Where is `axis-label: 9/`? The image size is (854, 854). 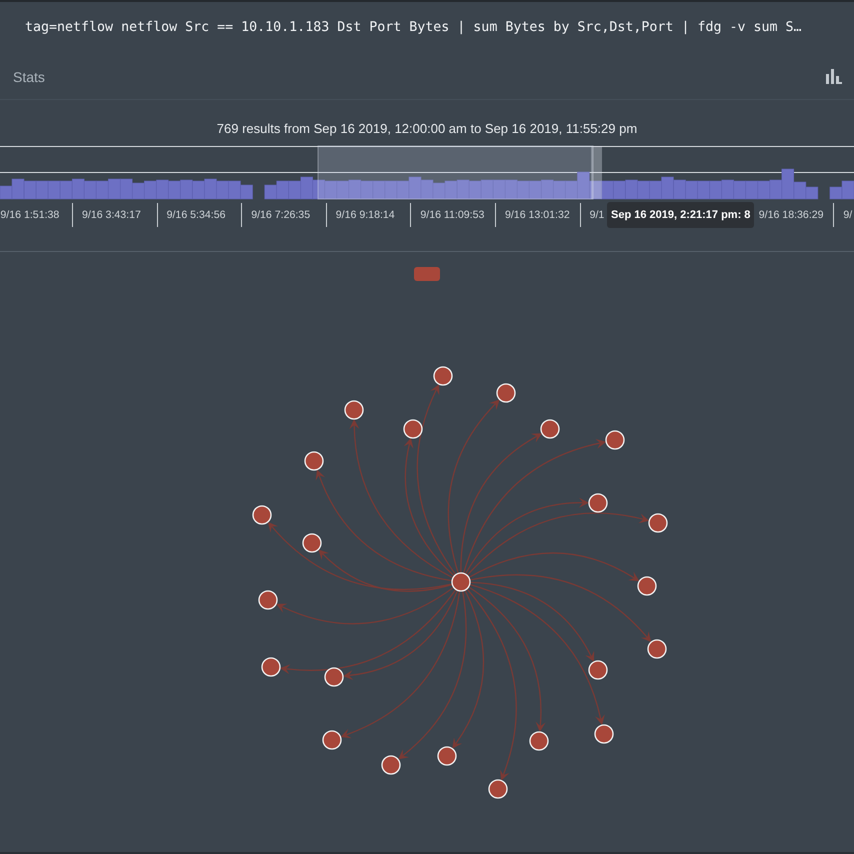 axis-label: 9/ is located at coordinates (847, 215).